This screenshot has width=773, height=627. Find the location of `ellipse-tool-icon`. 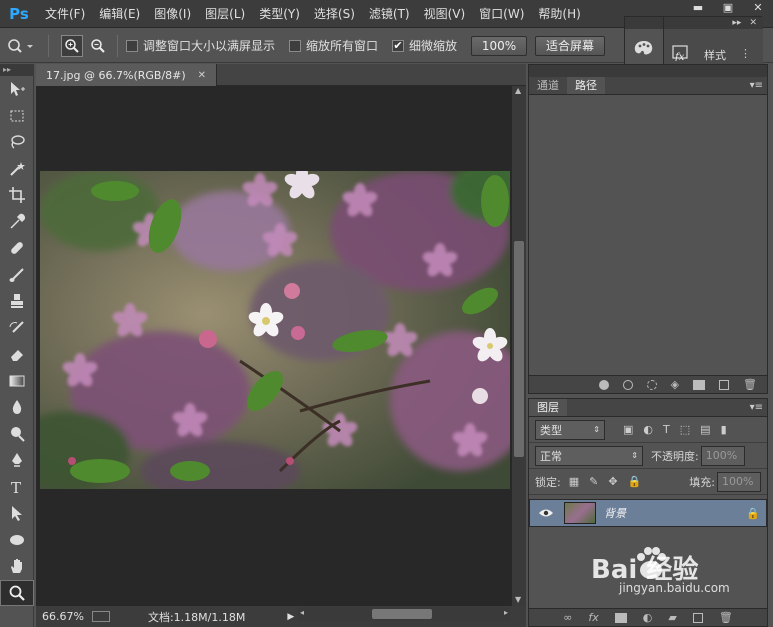

ellipse-tool-icon is located at coordinates (17, 540).